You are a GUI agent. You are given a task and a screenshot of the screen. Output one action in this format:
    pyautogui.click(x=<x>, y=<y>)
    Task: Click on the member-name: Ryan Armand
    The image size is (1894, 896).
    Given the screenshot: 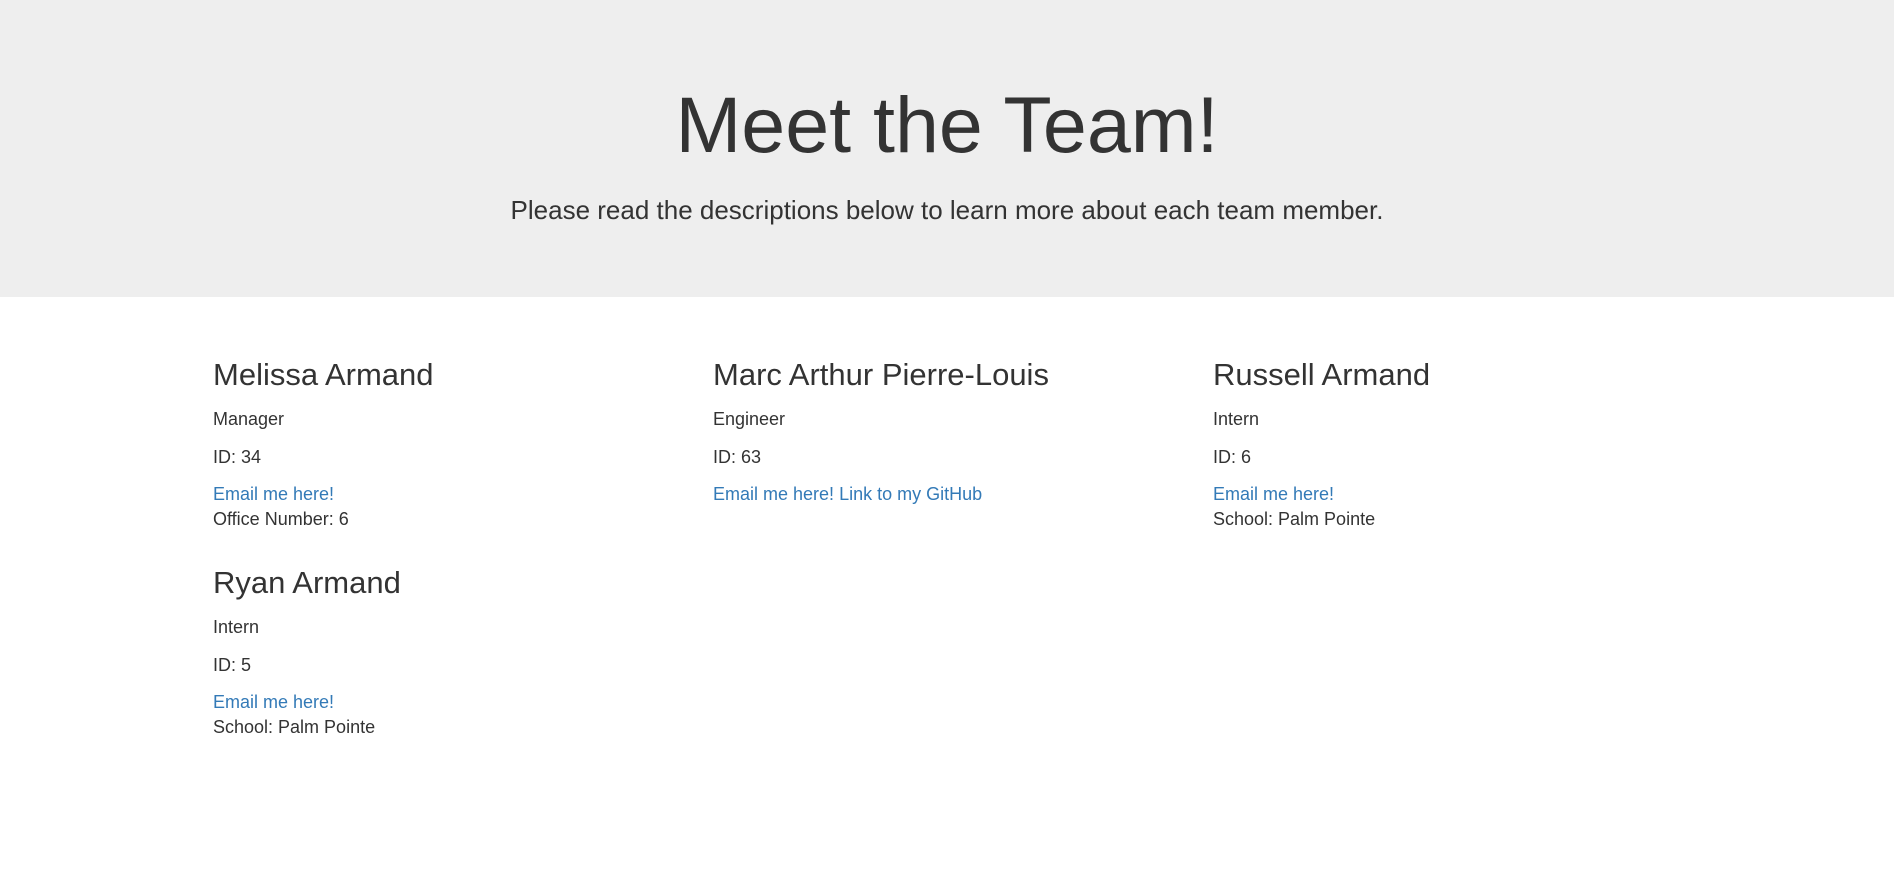 What is the action you would take?
    pyautogui.click(x=307, y=582)
    